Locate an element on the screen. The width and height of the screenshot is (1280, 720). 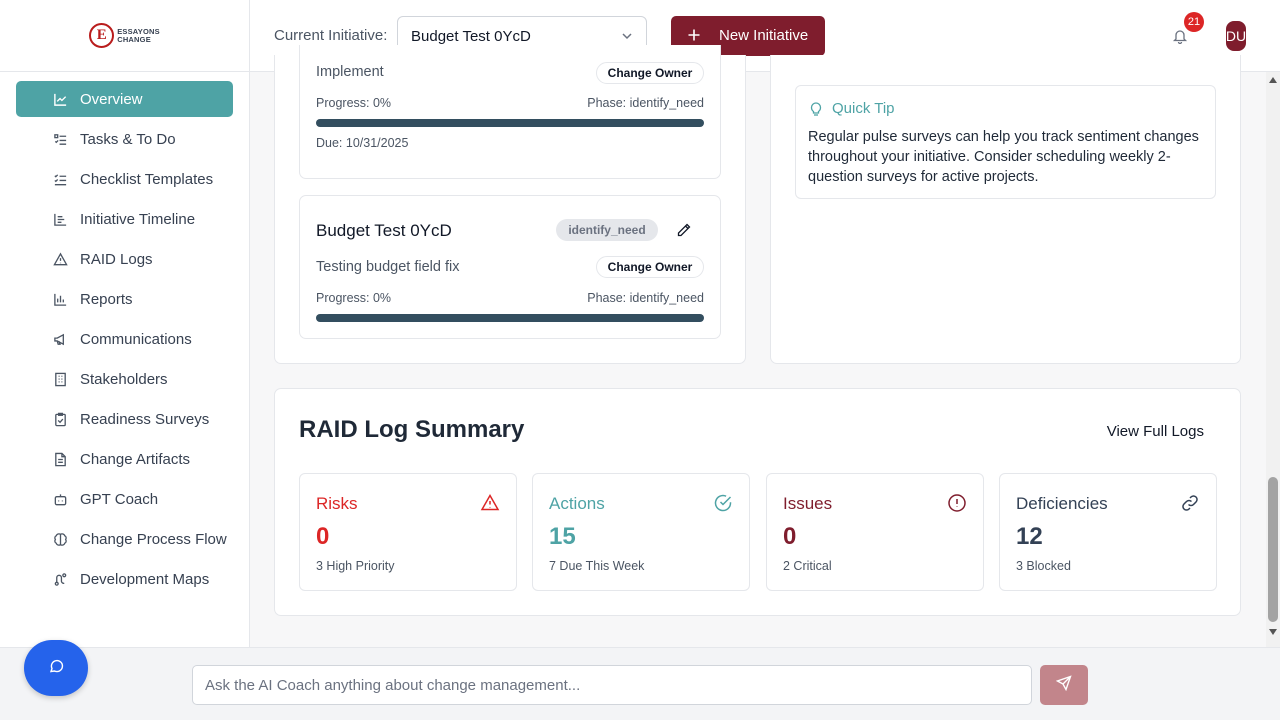
chart-line-icon is located at coordinates (60, 99).